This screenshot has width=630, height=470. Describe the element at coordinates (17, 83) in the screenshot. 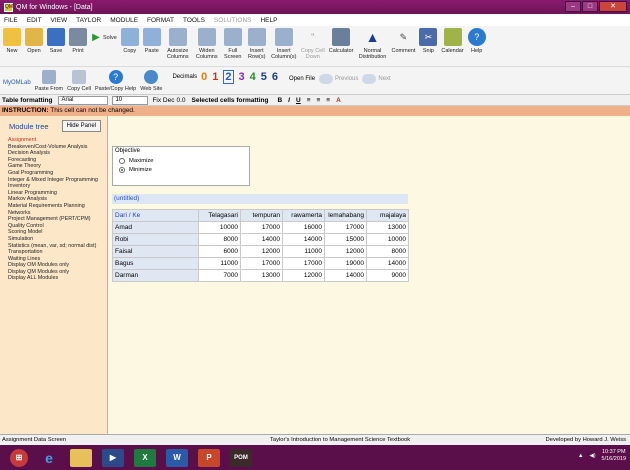

I see `myomlab-button: MyOMLab` at that location.